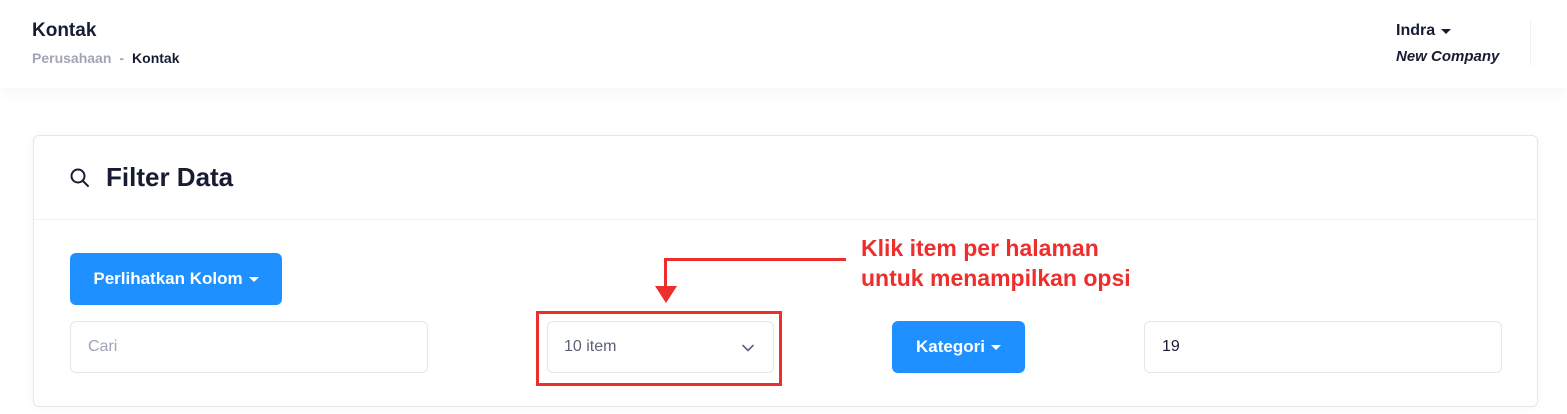 The width and height of the screenshot is (1567, 414). Describe the element at coordinates (249, 347) in the screenshot. I see `search-input` at that location.